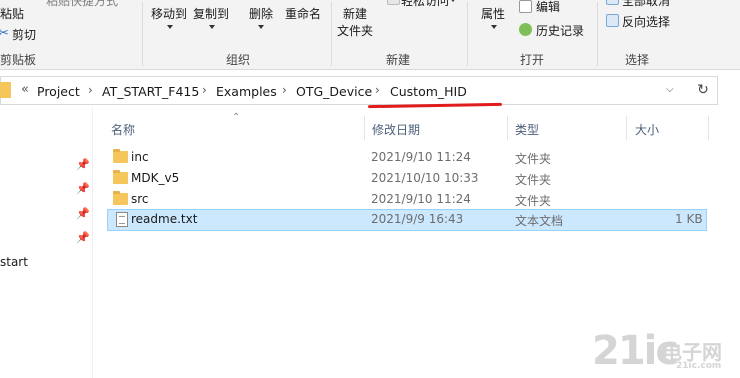  Describe the element at coordinates (236, 117) in the screenshot. I see `sort-ascending-icon: ⌃` at that location.